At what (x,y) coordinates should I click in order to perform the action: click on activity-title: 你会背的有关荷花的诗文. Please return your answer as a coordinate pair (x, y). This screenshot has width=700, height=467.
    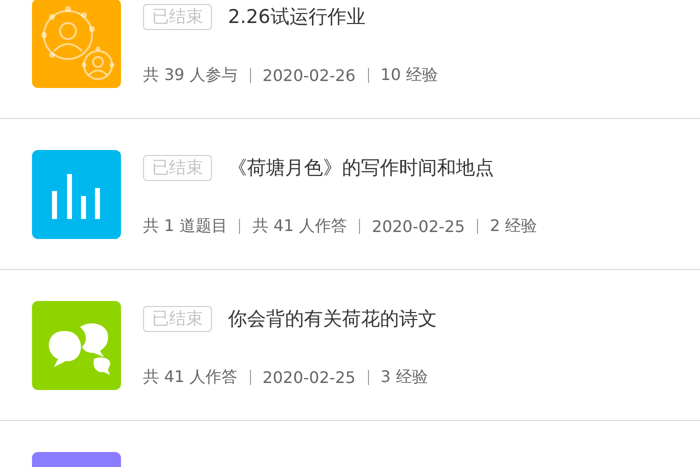
    Looking at the image, I should click on (332, 319).